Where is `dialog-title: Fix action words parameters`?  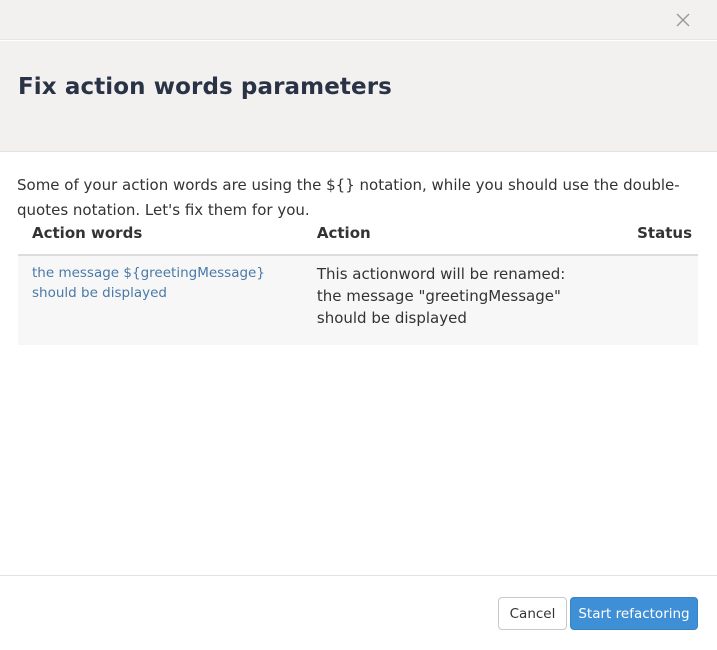
dialog-title: Fix action words parameters is located at coordinates (205, 87).